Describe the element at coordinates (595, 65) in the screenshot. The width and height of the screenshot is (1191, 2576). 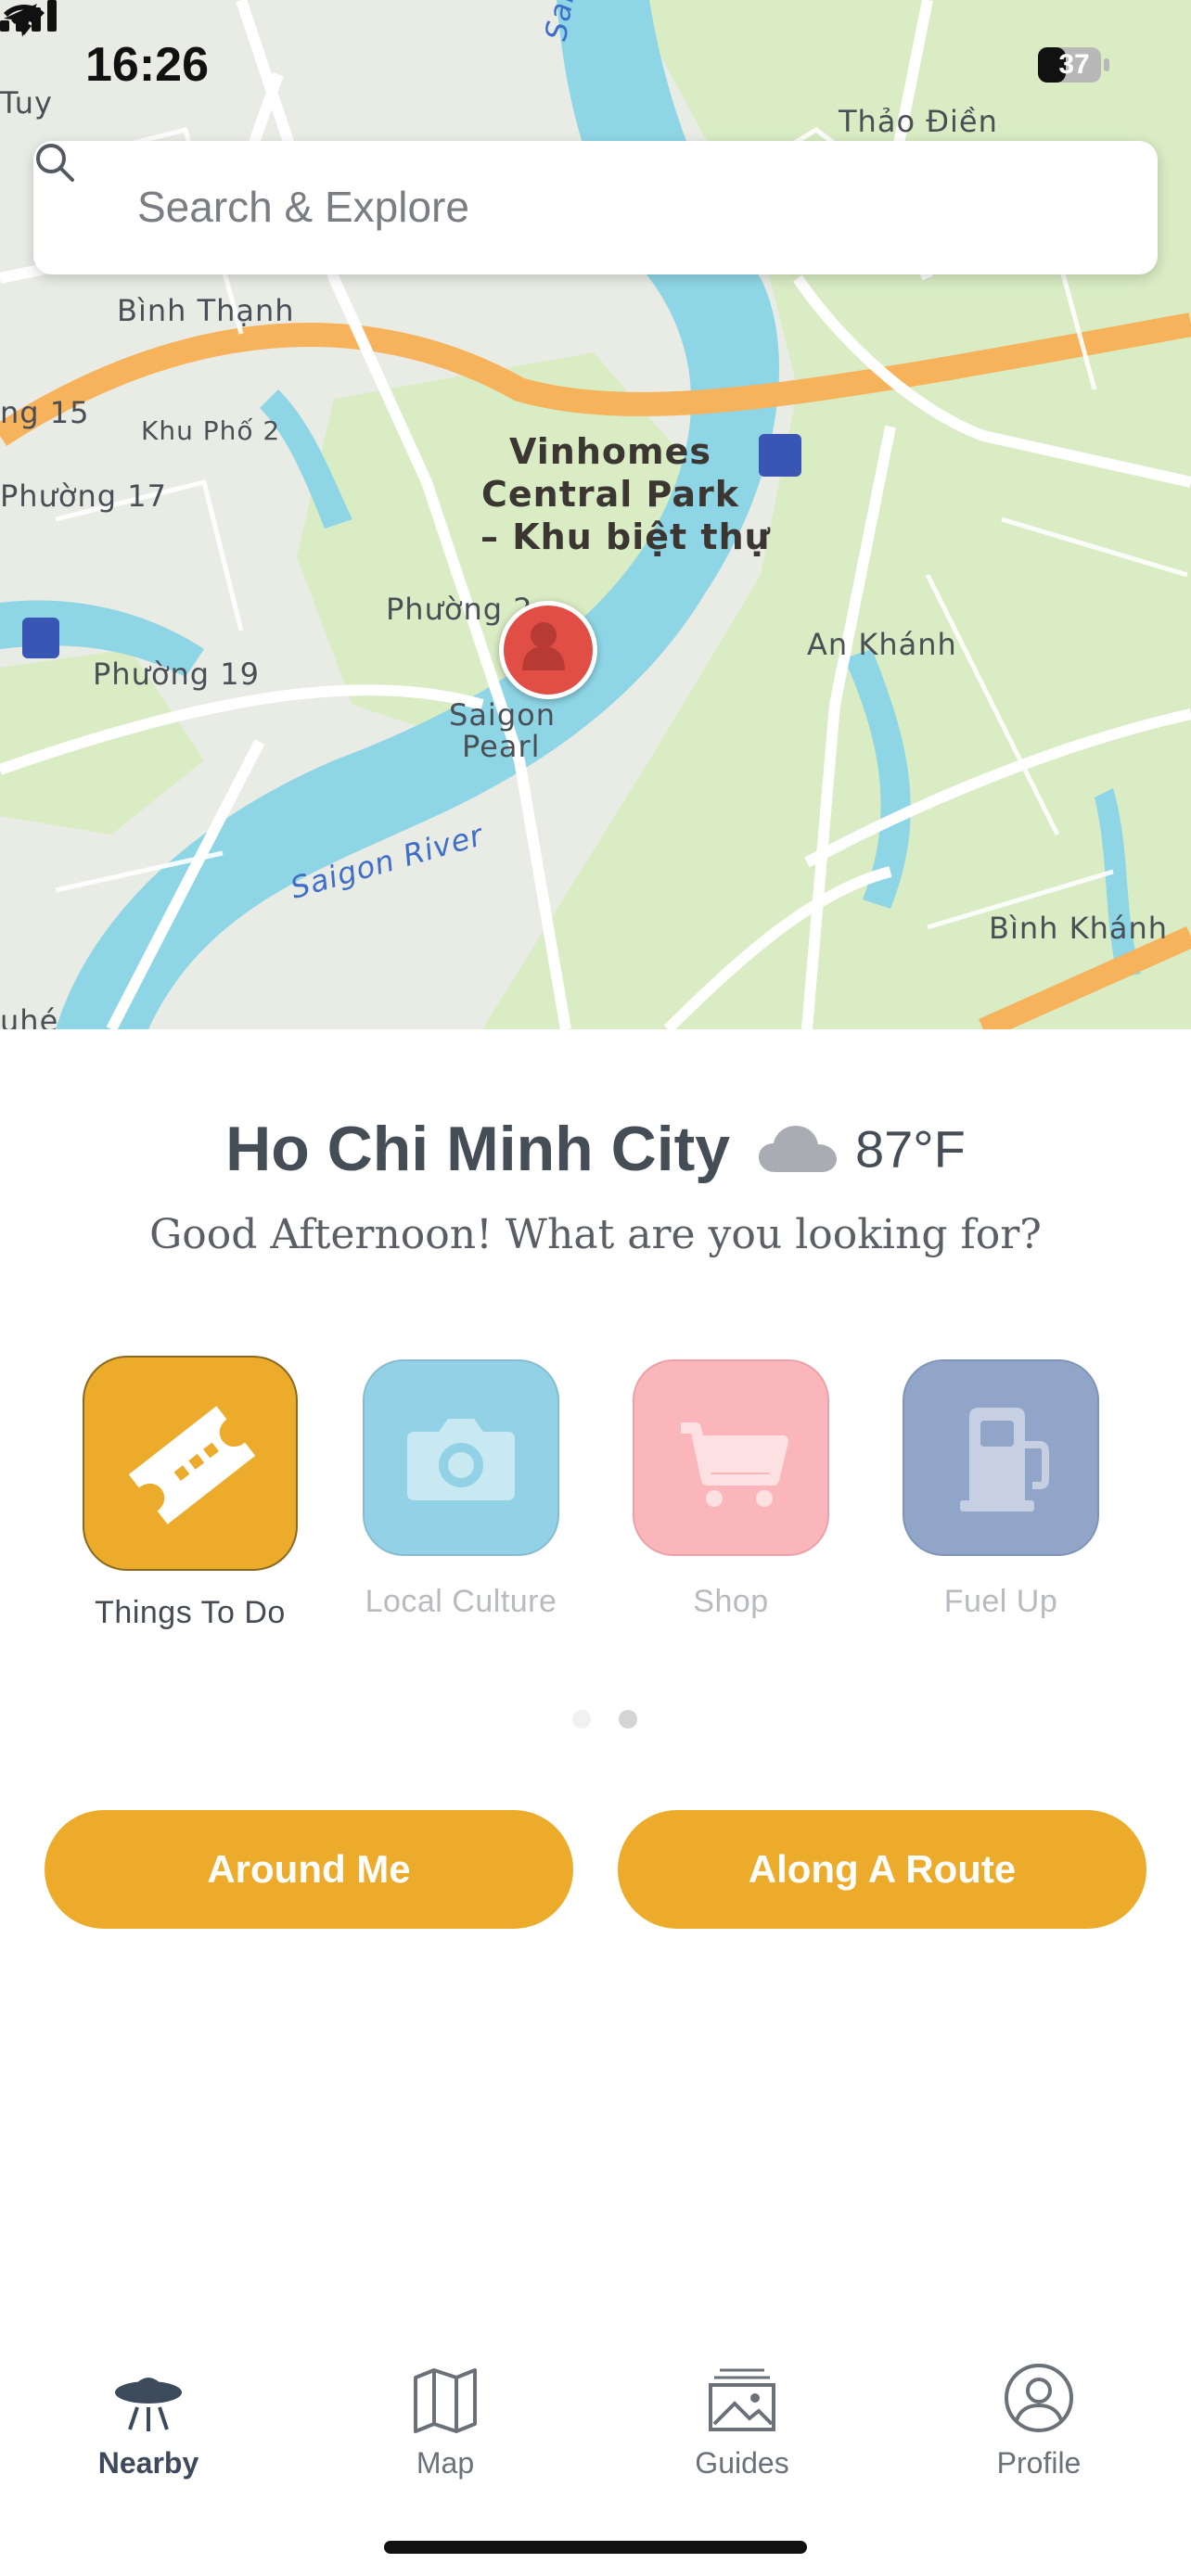
I see `status-bar: 16:26 37` at that location.